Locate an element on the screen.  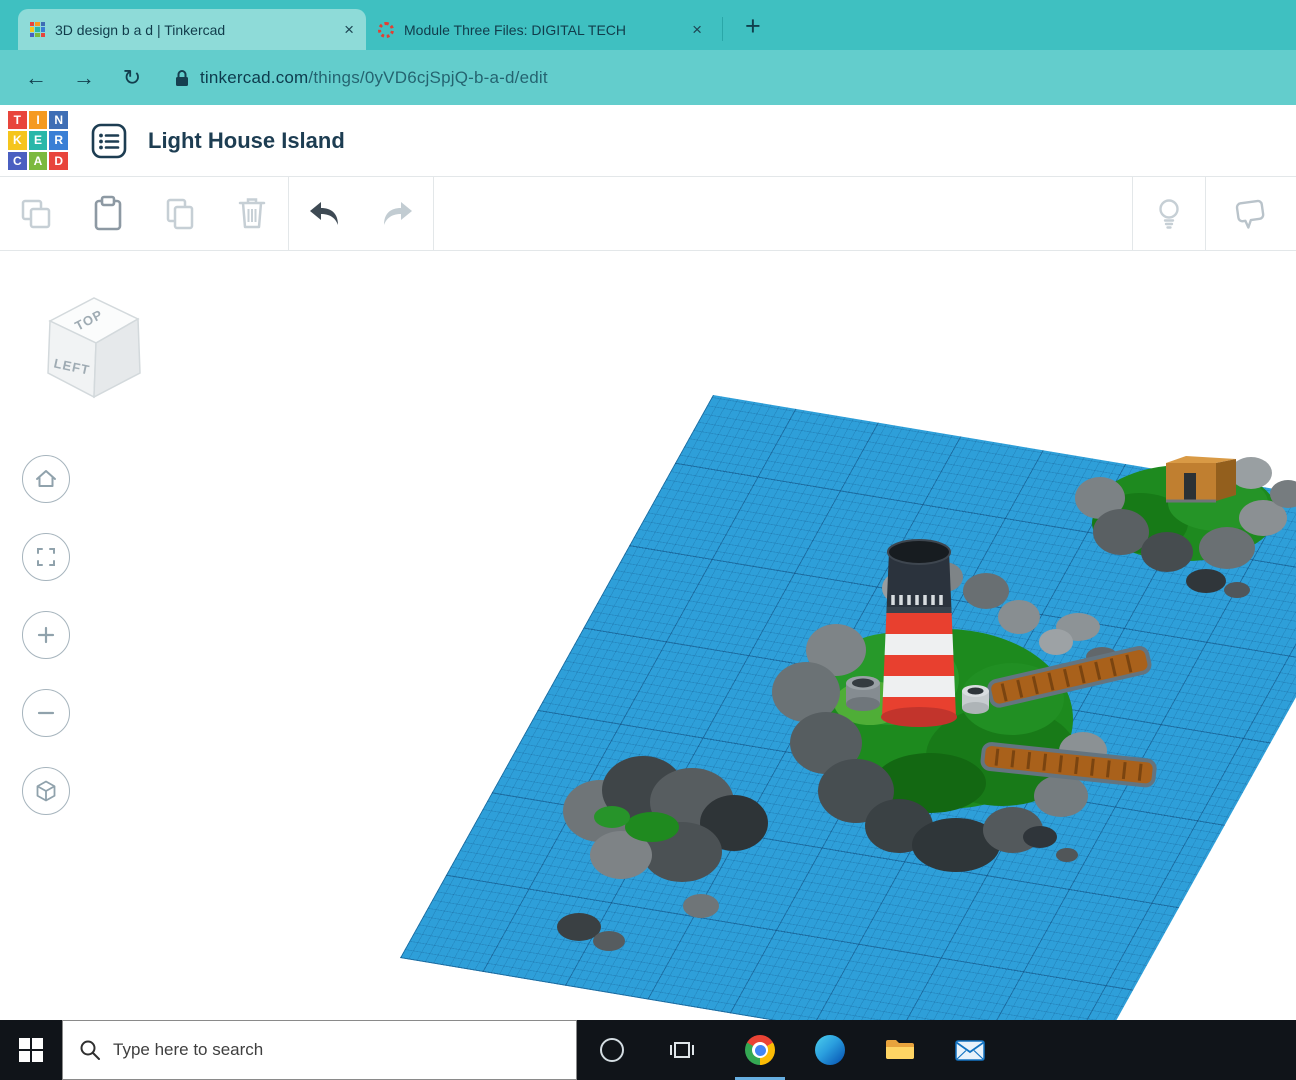
windows-taskbar is located at coordinates (648, 1050).